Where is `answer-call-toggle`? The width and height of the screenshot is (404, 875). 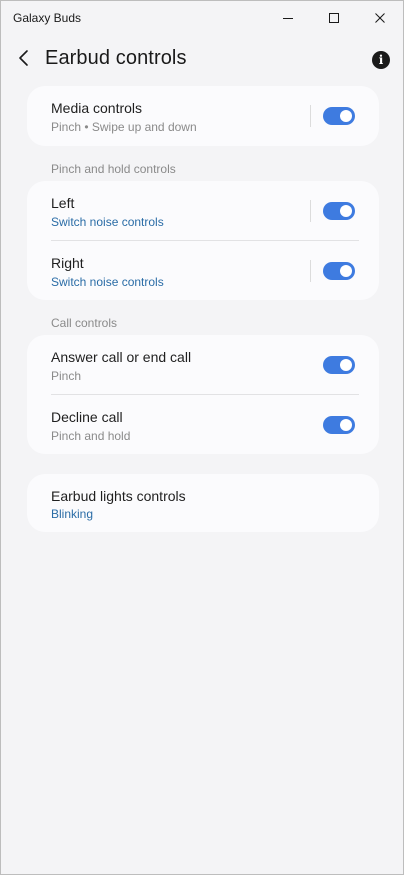
answer-call-toggle is located at coordinates (339, 365).